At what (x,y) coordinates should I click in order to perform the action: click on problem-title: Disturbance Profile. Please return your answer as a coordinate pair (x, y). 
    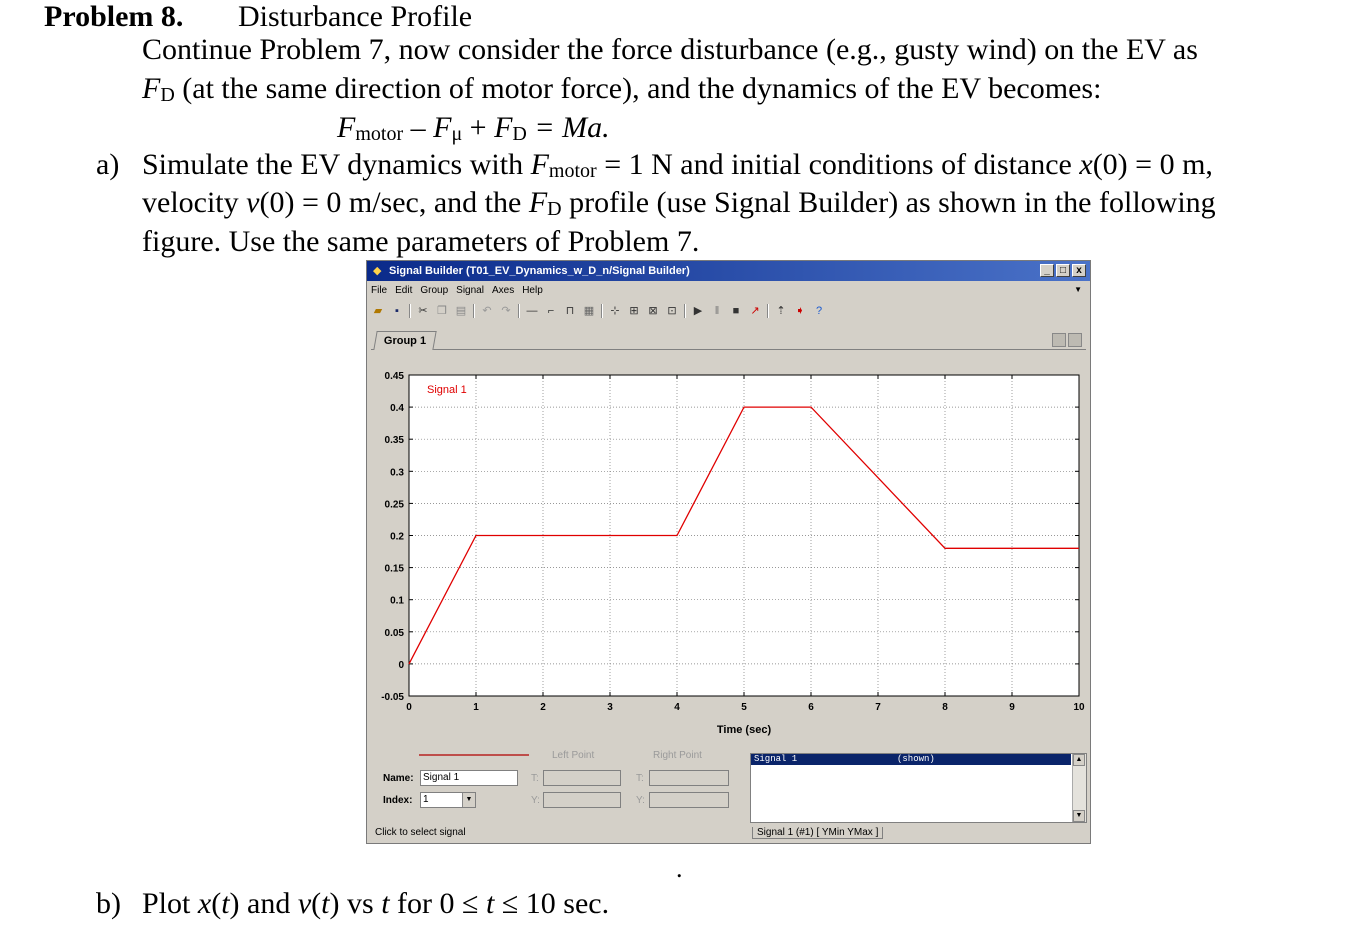
    Looking at the image, I should click on (355, 16).